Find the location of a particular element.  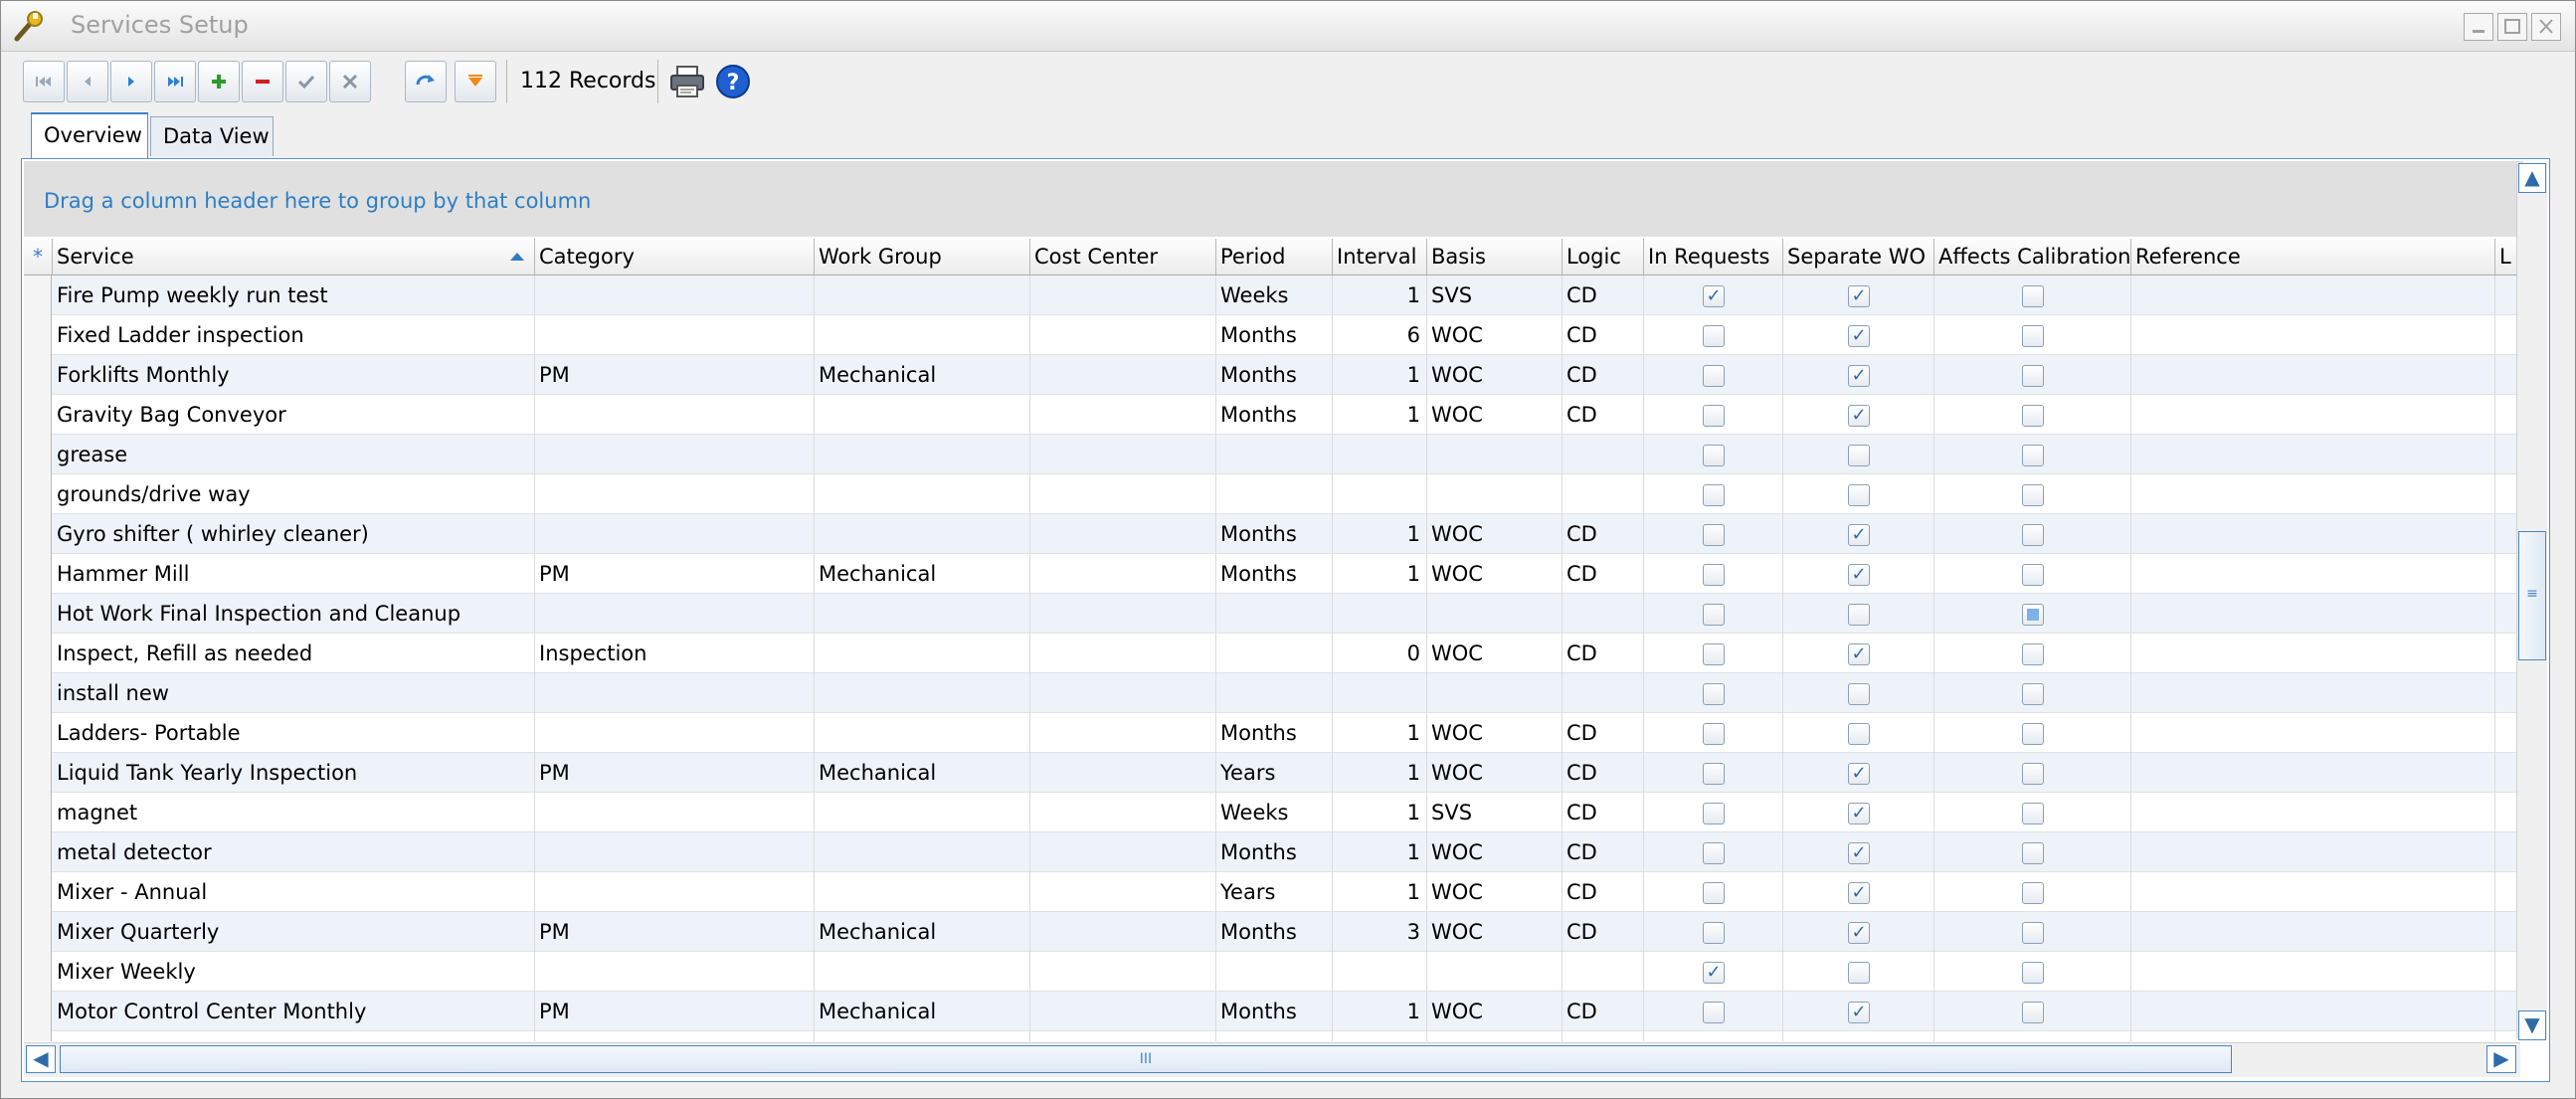

help-icon: ? is located at coordinates (733, 81).